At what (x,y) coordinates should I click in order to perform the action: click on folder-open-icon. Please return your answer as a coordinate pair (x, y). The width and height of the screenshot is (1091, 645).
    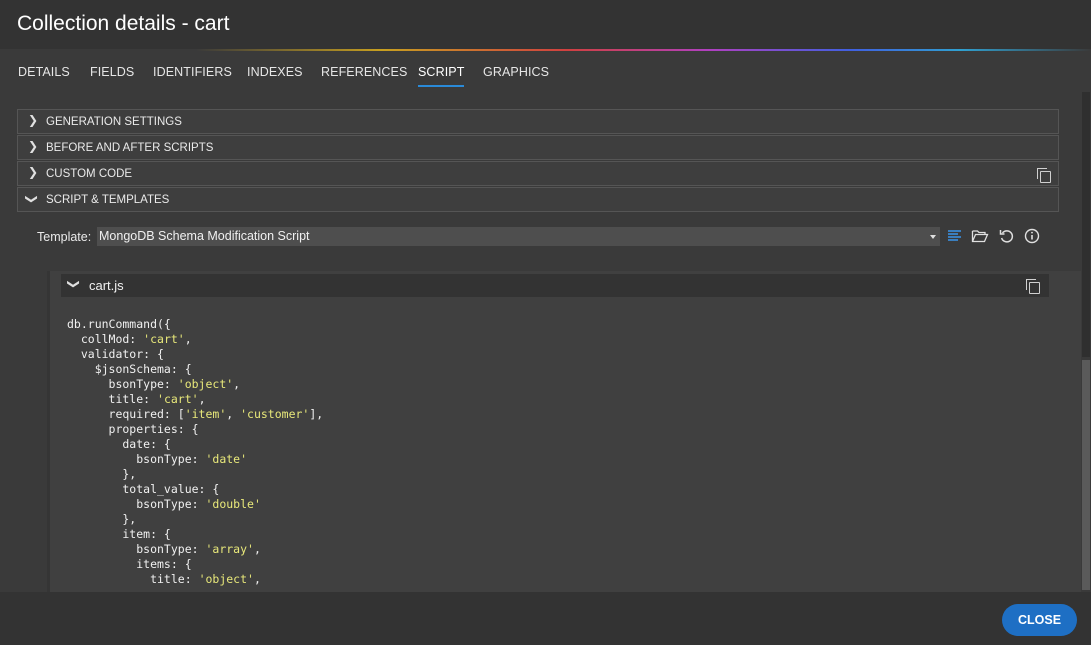
    Looking at the image, I should click on (980, 236).